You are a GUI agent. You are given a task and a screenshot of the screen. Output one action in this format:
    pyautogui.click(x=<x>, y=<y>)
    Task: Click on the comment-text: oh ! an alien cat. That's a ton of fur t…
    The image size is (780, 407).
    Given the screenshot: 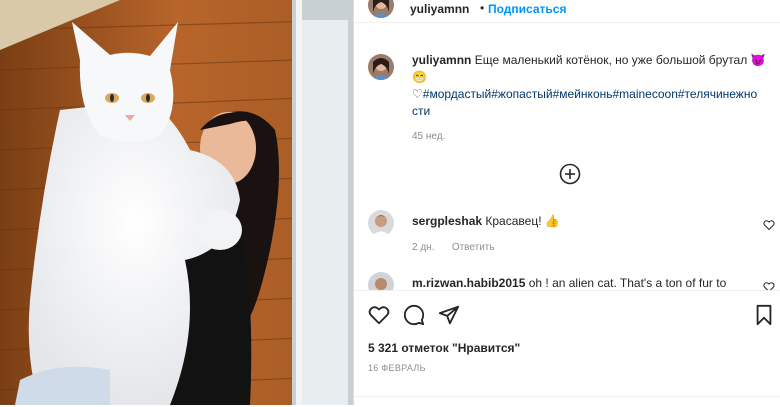 What is the action you would take?
    pyautogui.click(x=627, y=283)
    